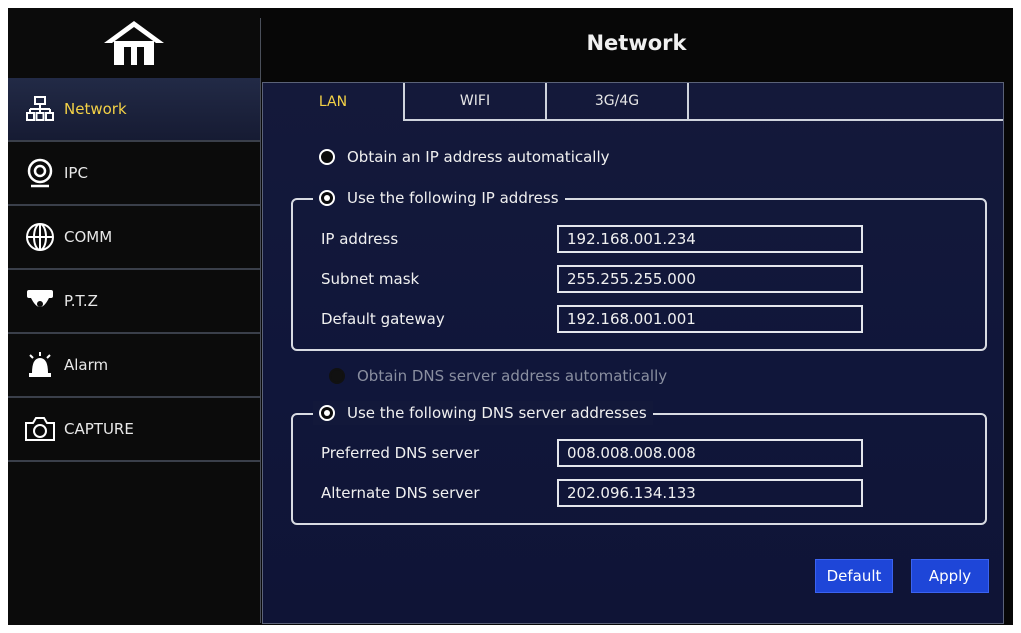 Image resolution: width=1021 pixels, height=633 pixels. I want to click on default-button: Default, so click(854, 576).